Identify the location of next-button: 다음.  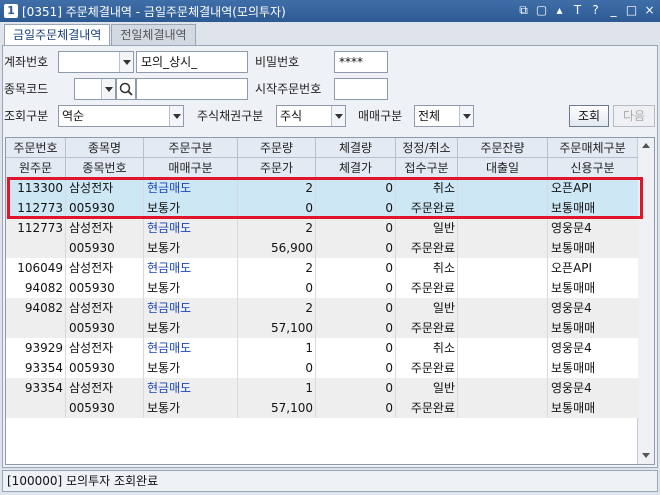
(634, 116).